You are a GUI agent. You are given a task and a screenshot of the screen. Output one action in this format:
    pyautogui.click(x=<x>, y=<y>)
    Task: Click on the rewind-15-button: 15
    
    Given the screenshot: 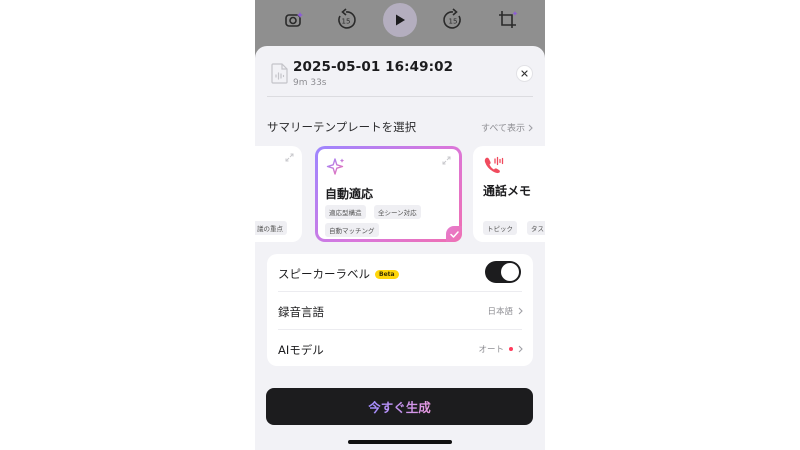 What is the action you would take?
    pyautogui.click(x=346, y=20)
    